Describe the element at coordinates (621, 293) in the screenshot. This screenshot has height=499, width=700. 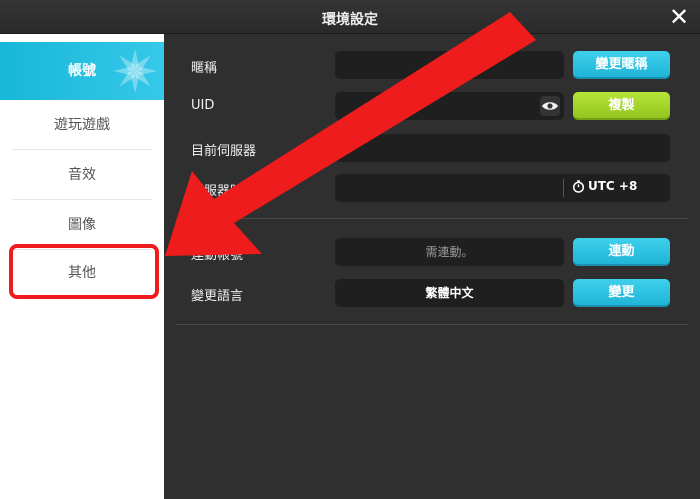
I see `change-language-button: 變更` at that location.